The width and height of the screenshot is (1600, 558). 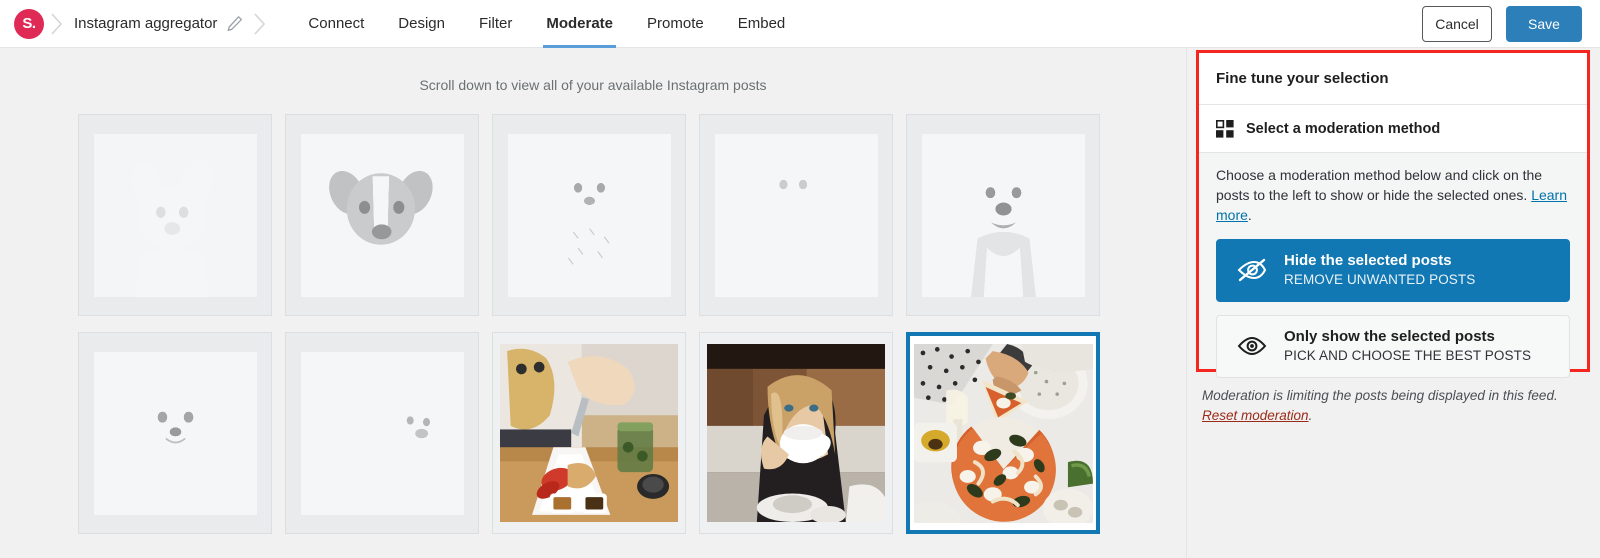 I want to click on section-title-label: Select a moderation method, so click(x=1343, y=128).